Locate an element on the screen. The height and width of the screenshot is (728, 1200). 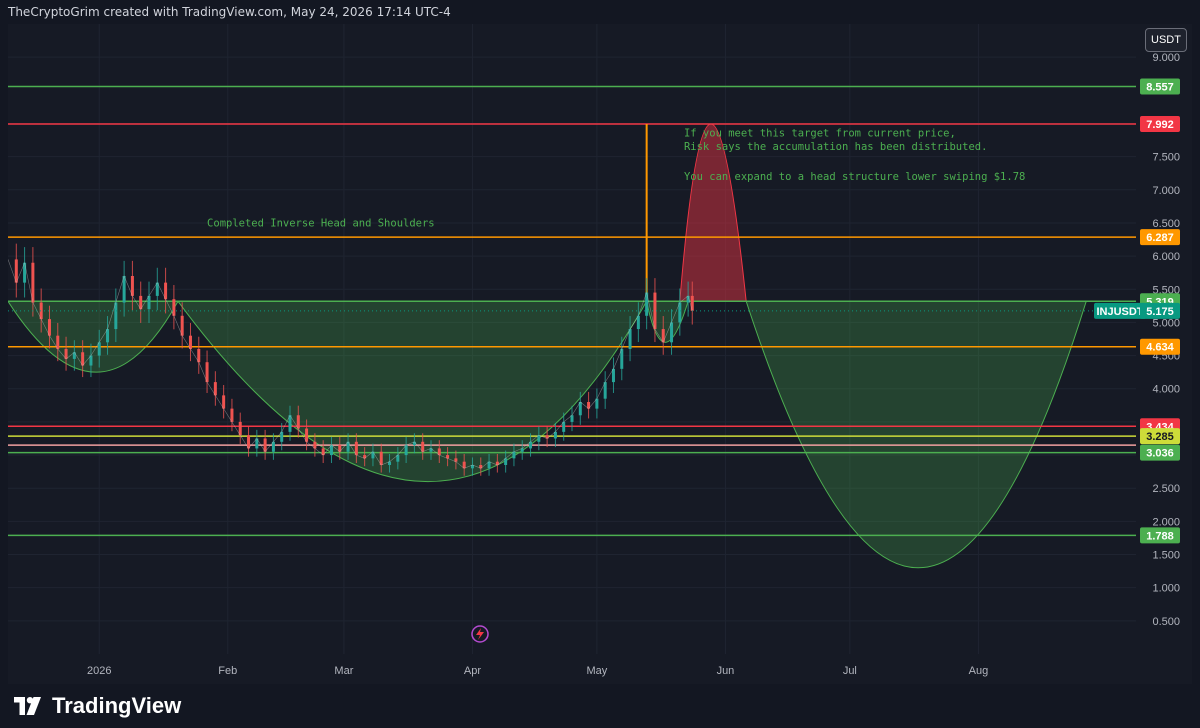
last-price-label: 5.175 is located at coordinates (1160, 312).